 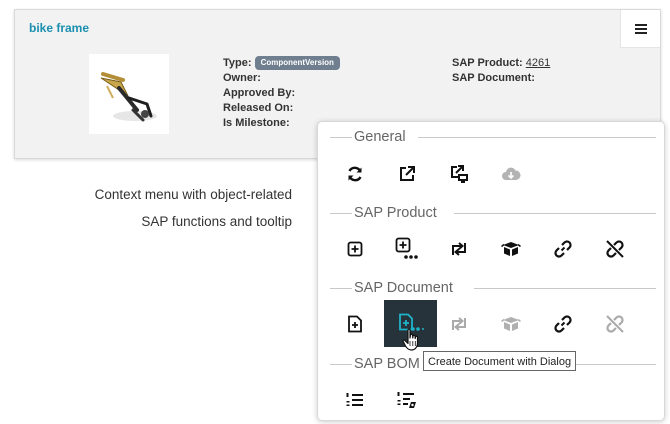 I want to click on open-in-desktop-icon, so click(x=459, y=174).